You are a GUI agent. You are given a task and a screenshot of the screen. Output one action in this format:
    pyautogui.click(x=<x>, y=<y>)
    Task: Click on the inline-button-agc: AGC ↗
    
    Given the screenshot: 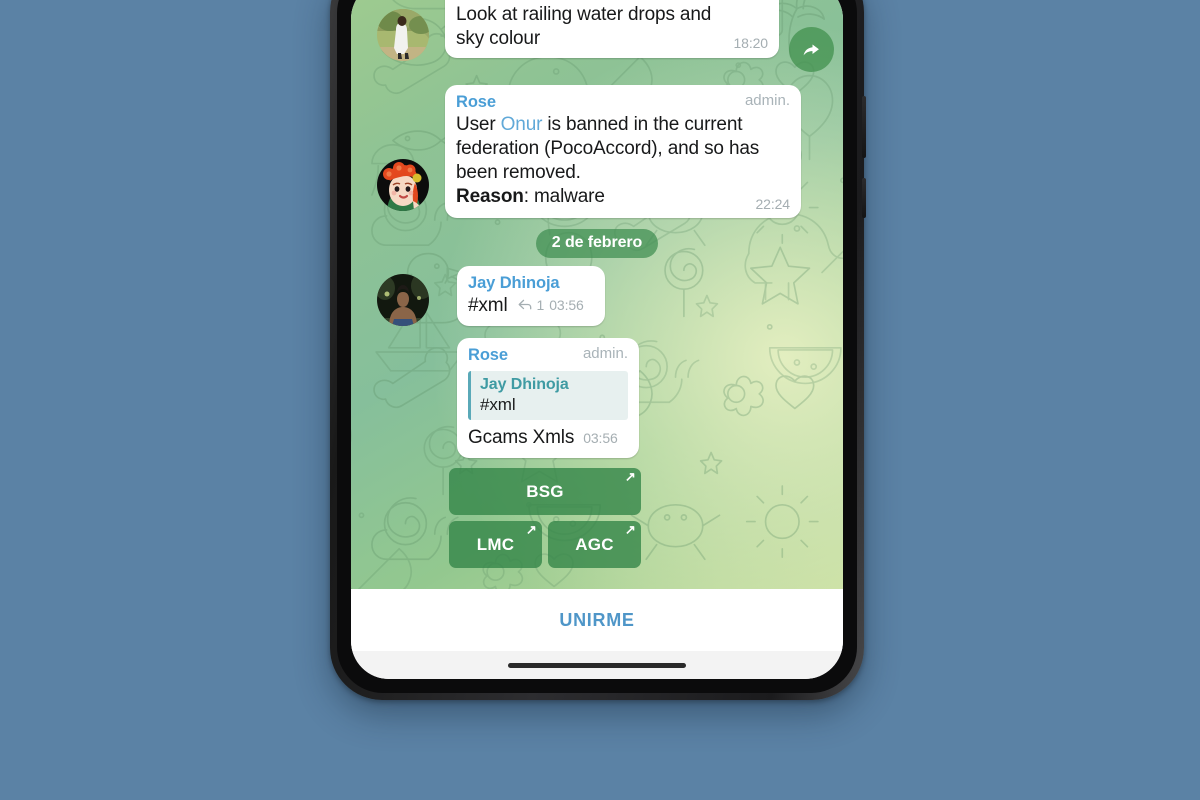 What is the action you would take?
    pyautogui.click(x=594, y=544)
    